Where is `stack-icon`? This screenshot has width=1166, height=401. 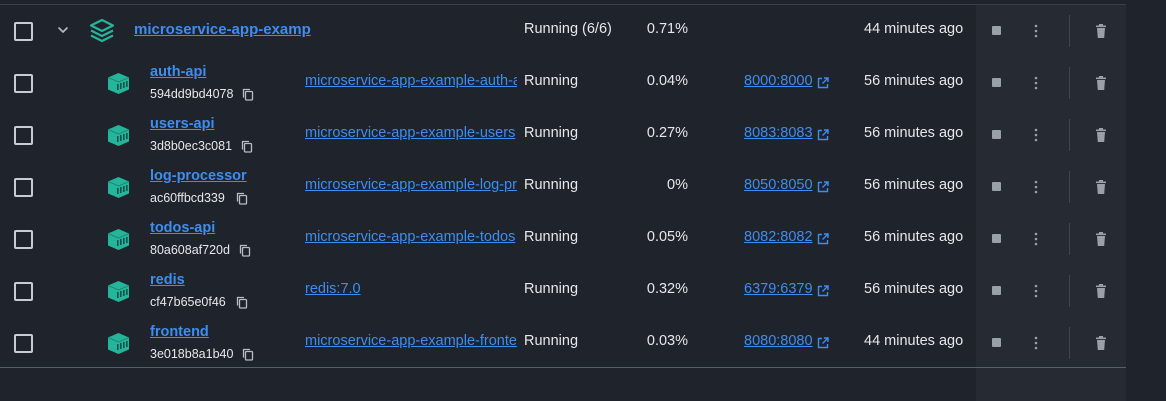 stack-icon is located at coordinates (102, 30).